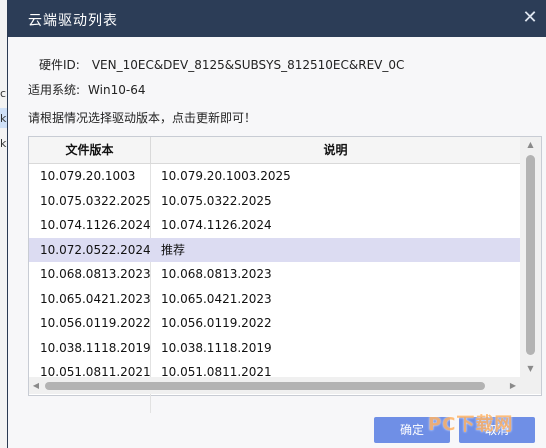 The image size is (546, 448). What do you see at coordinates (95, 200) in the screenshot?
I see `version-cell: 10.075.0322.2025` at bounding box center [95, 200].